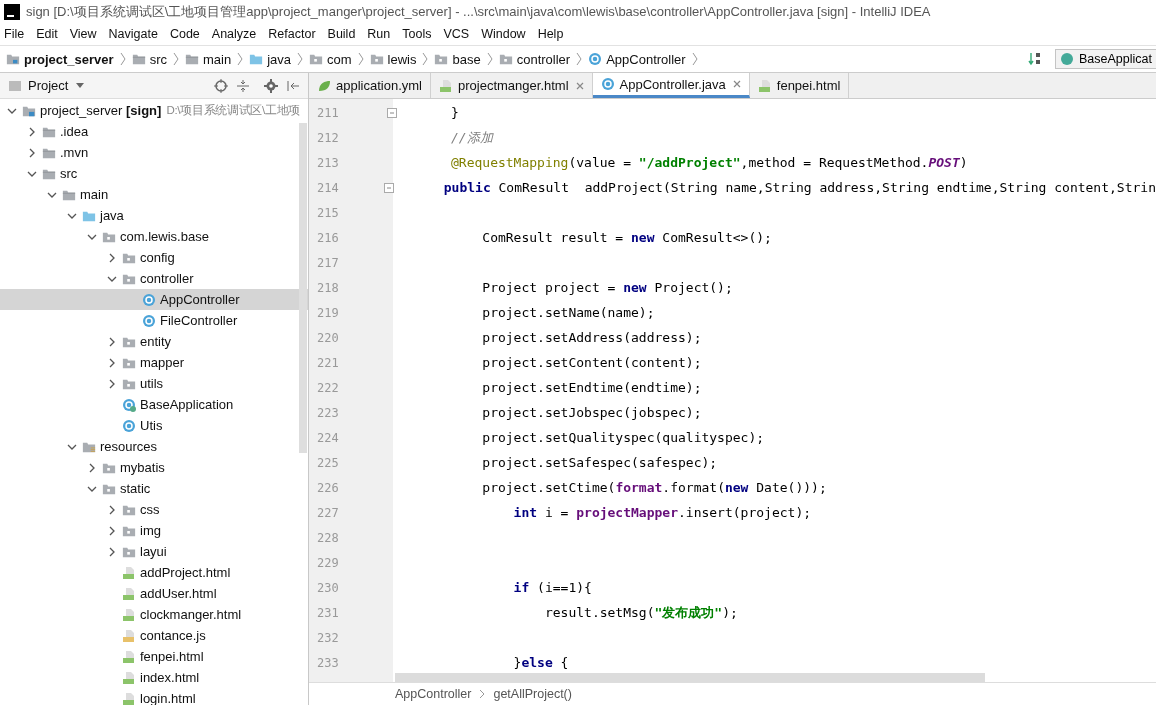 The width and height of the screenshot is (1156, 705). I want to click on menu-item: VCS, so click(456, 34).